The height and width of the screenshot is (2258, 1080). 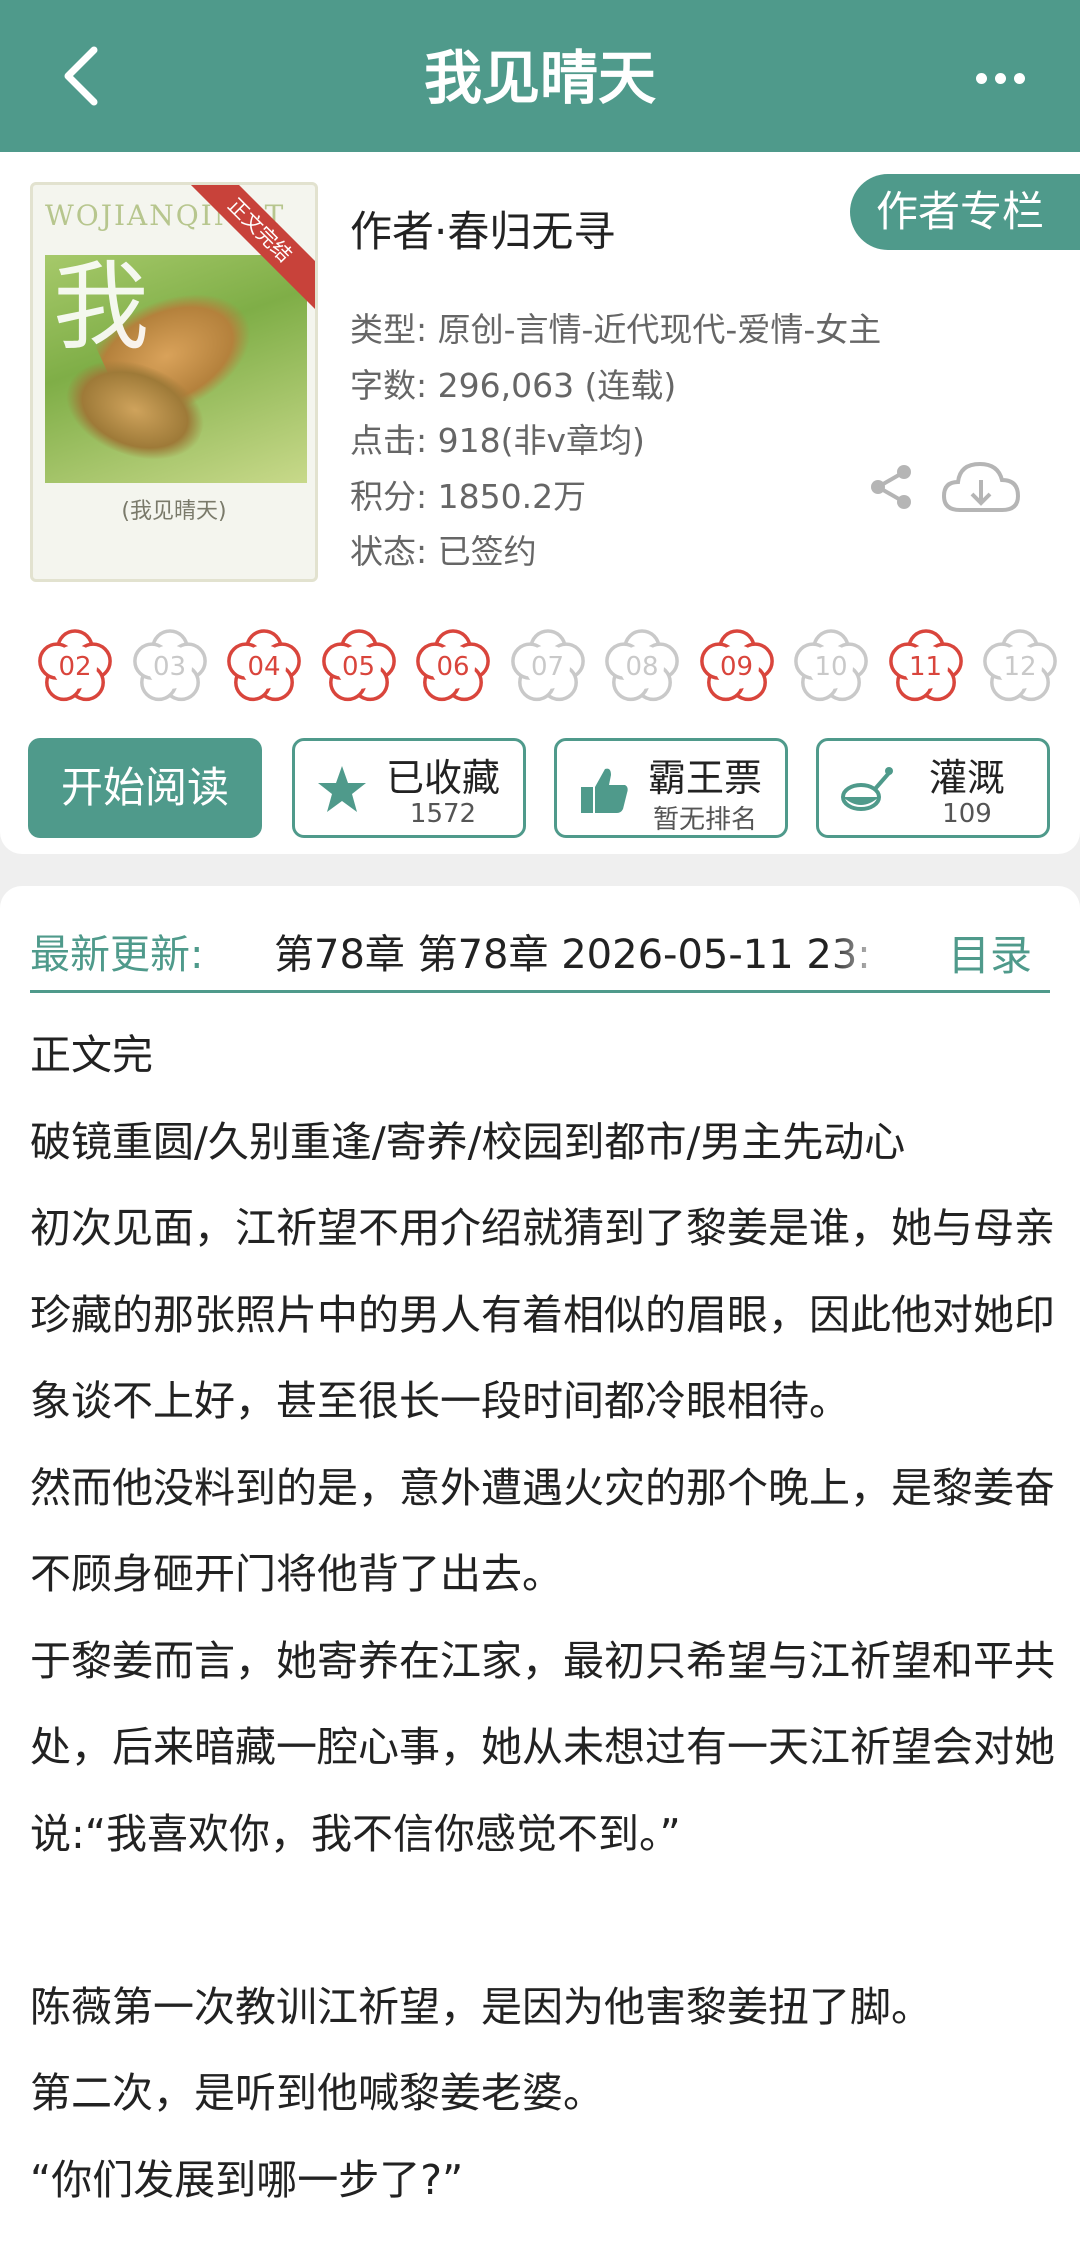 I want to click on chapter-flower-03: 03, so click(x=170, y=667).